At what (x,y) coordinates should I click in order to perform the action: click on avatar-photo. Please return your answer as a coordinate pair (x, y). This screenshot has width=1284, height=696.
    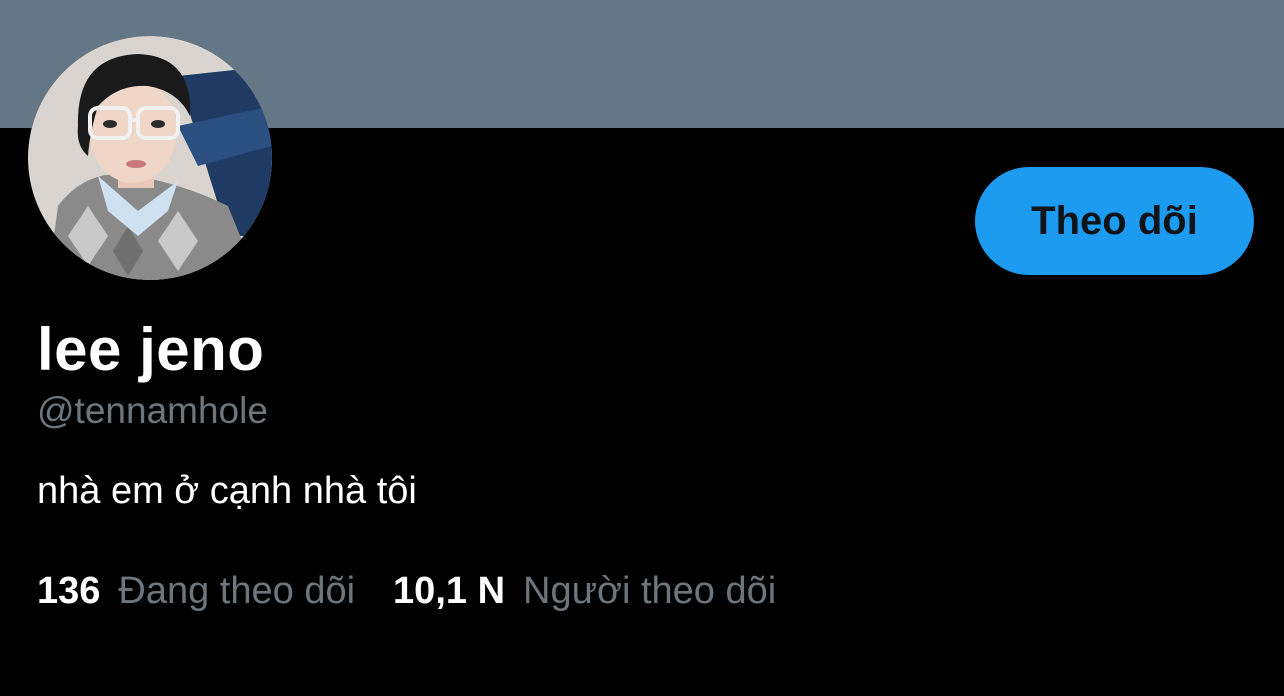
    Looking at the image, I should click on (150, 158).